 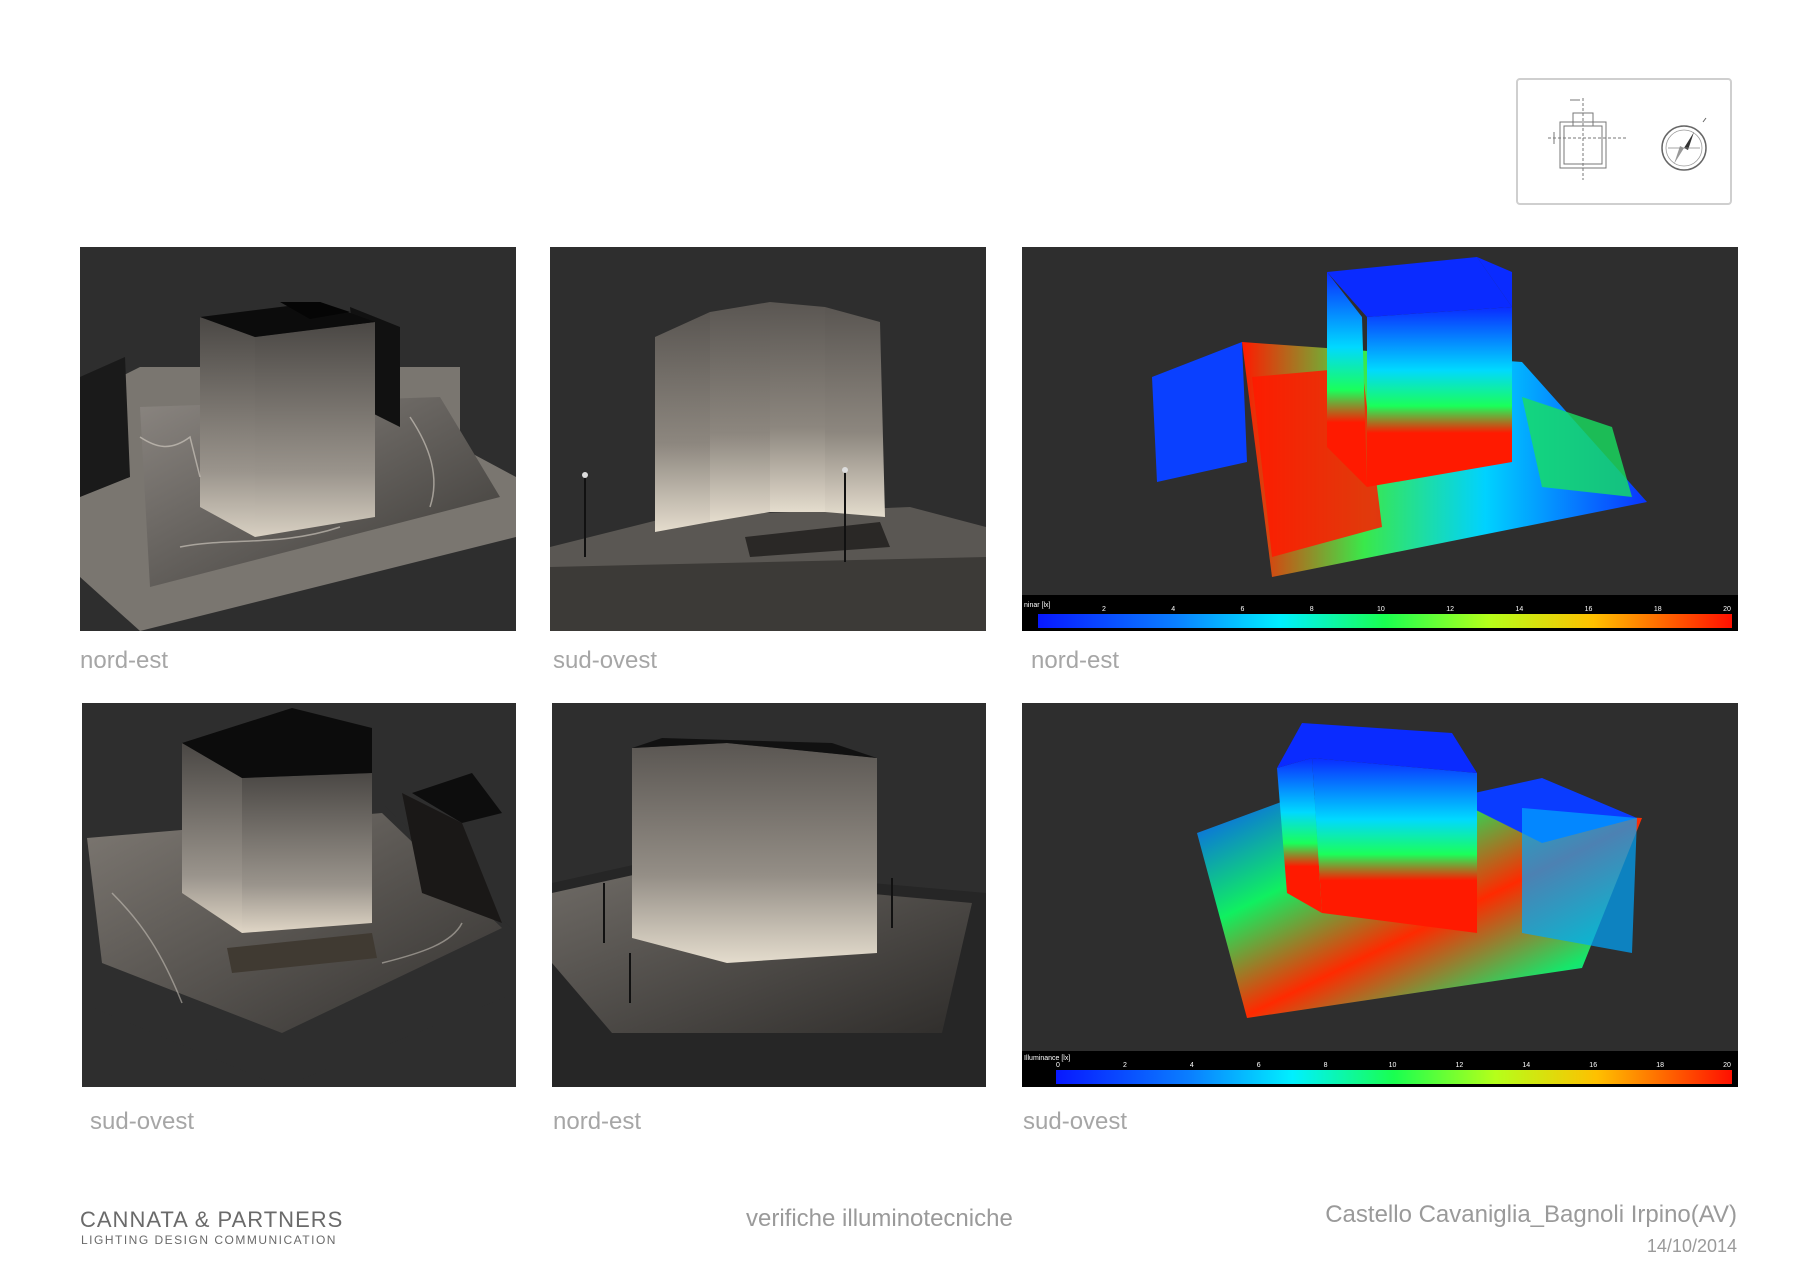 I want to click on project-title: Castello Cavaniglia_Bagnoli Irpino(AV), so click(x=1531, y=1214).